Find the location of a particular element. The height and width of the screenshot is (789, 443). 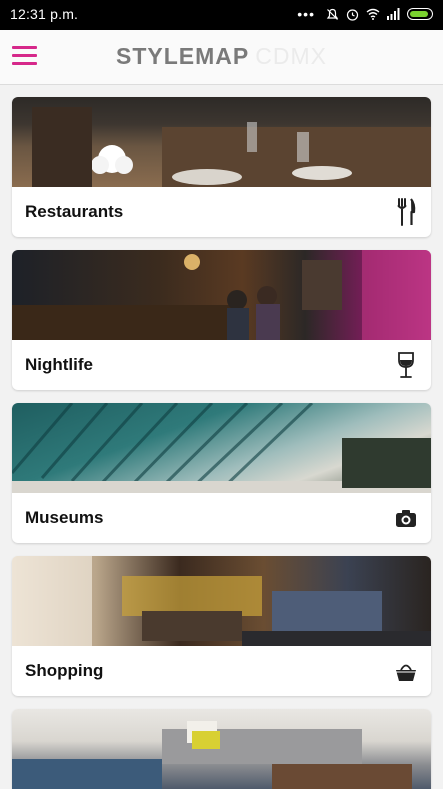

brand-main: STYLEMAP is located at coordinates (183, 56).